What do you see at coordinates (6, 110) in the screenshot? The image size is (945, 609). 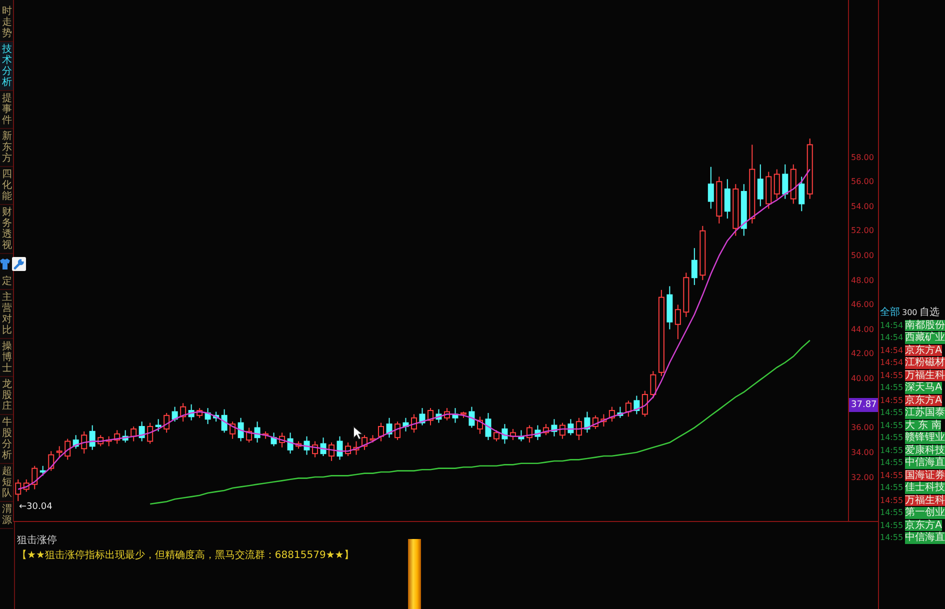 I see `sidebar-tab: 提事件` at bounding box center [6, 110].